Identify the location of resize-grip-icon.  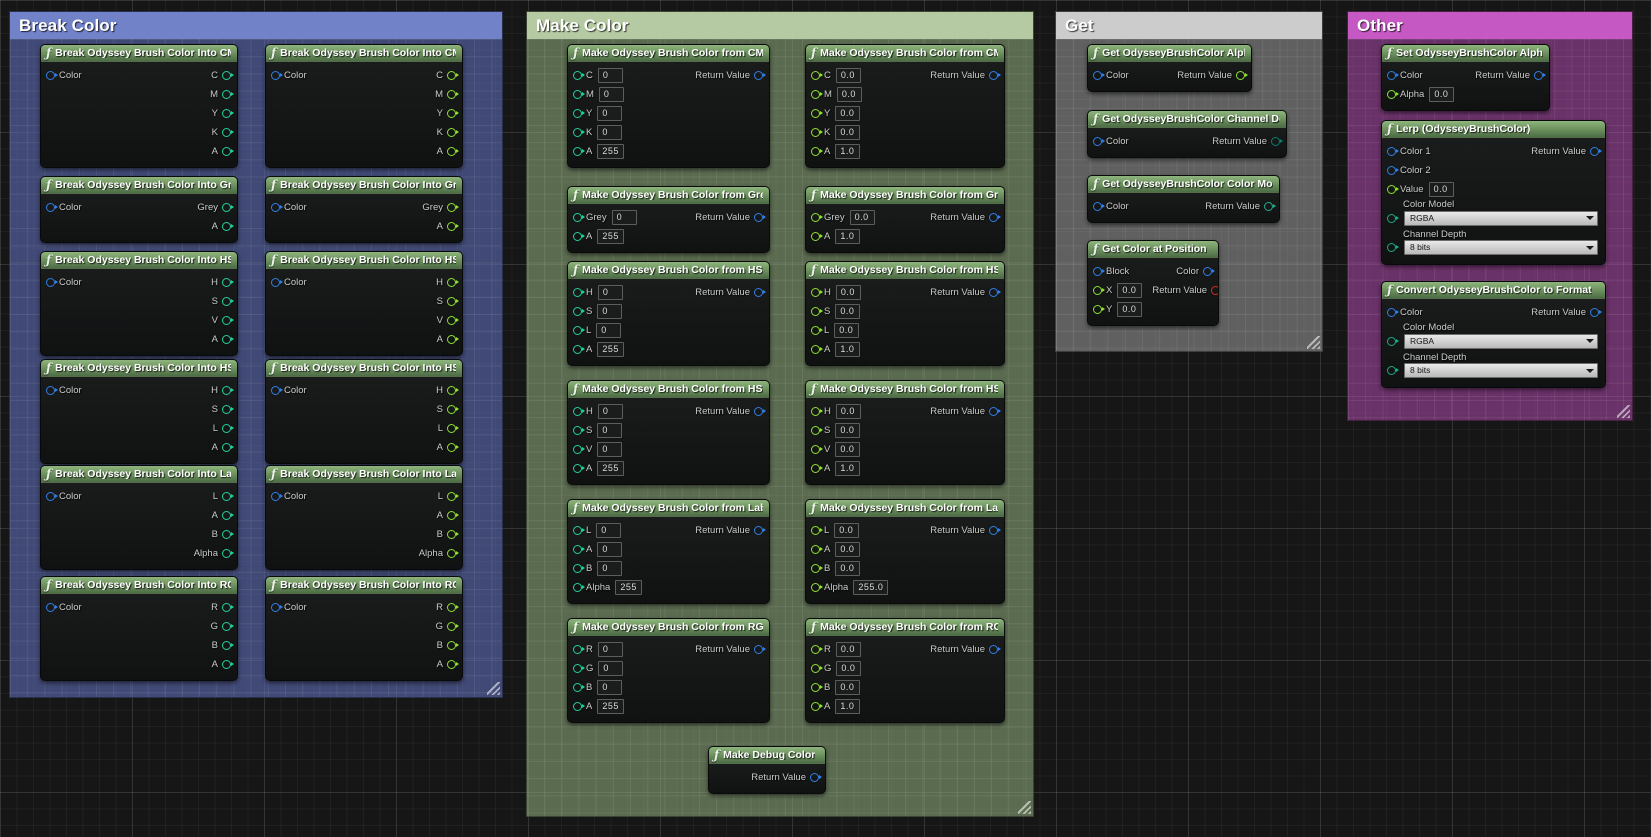
(1313, 342).